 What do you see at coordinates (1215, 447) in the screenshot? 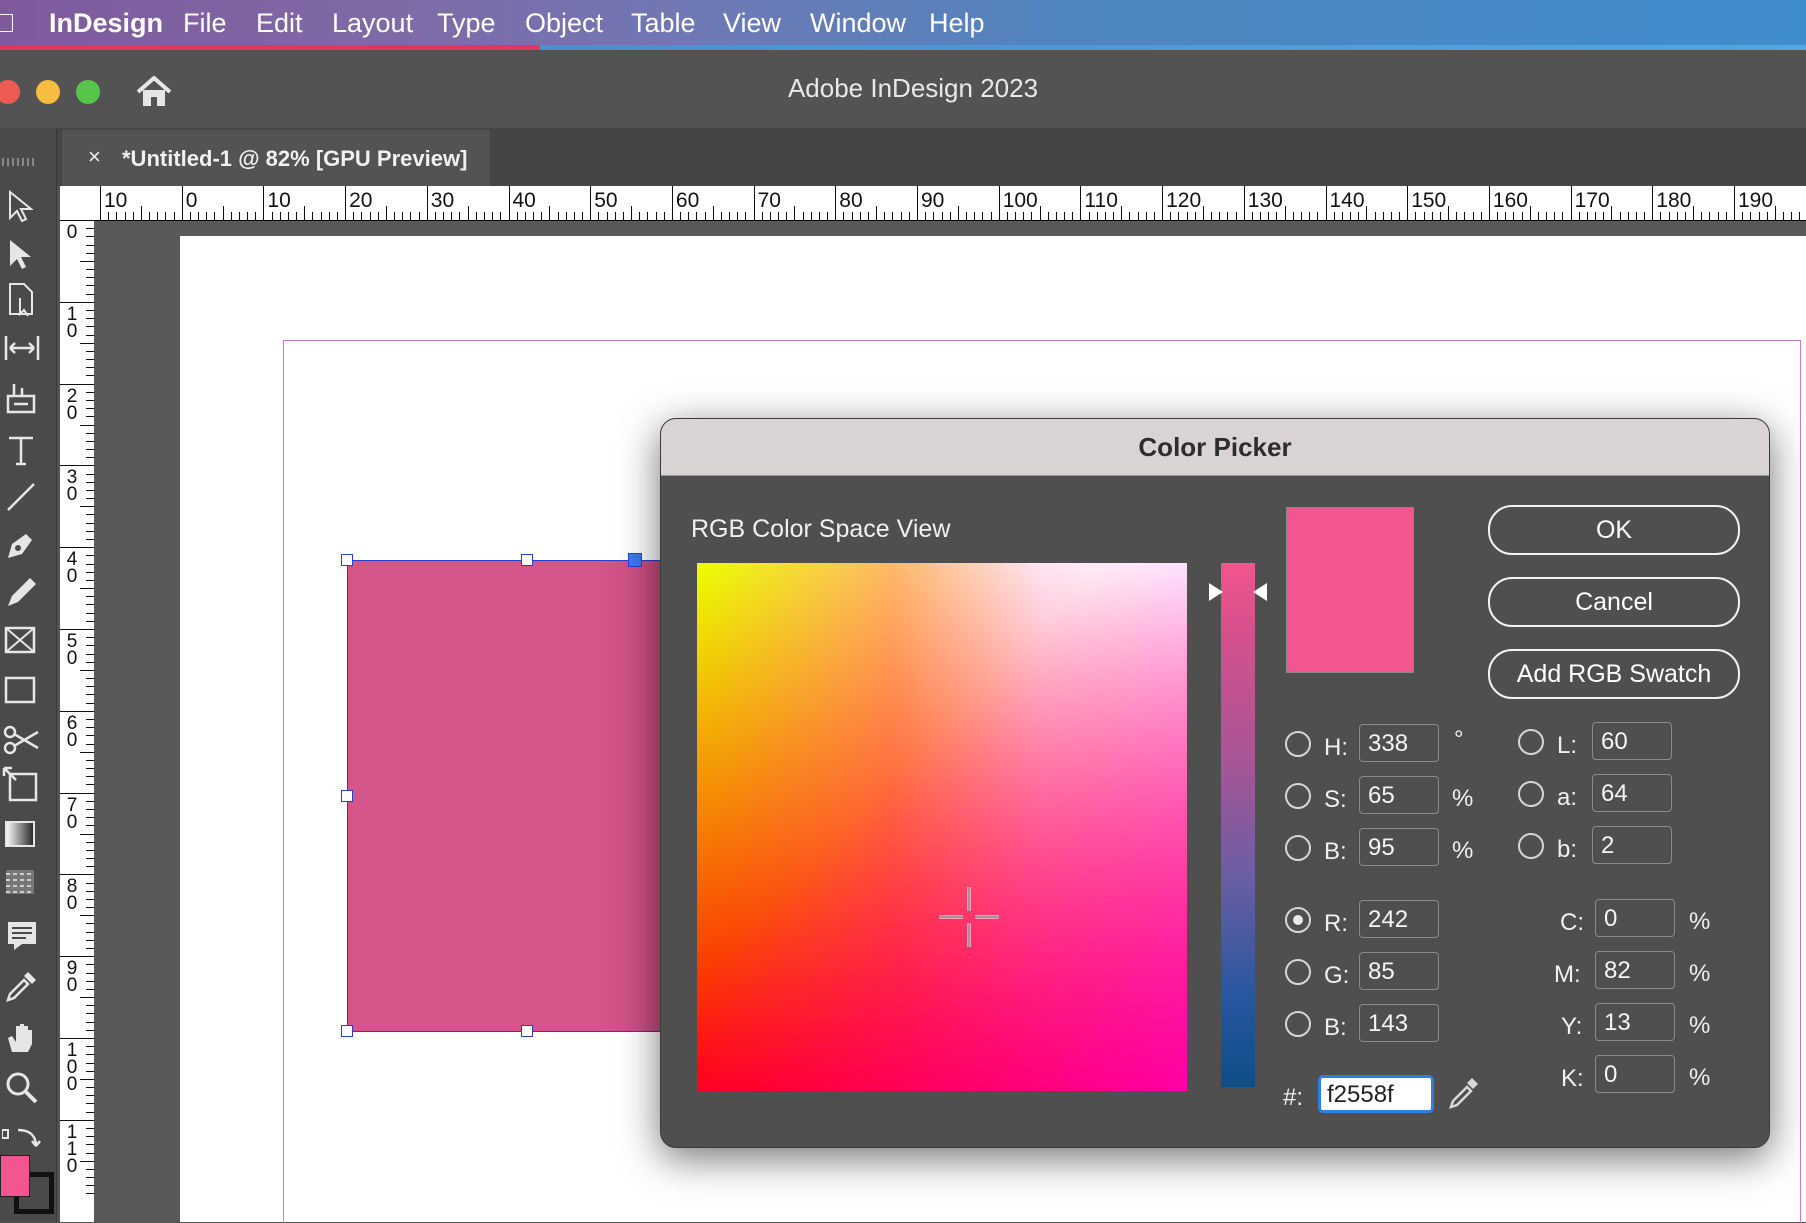
I see `dialog-title: Color Picker` at bounding box center [1215, 447].